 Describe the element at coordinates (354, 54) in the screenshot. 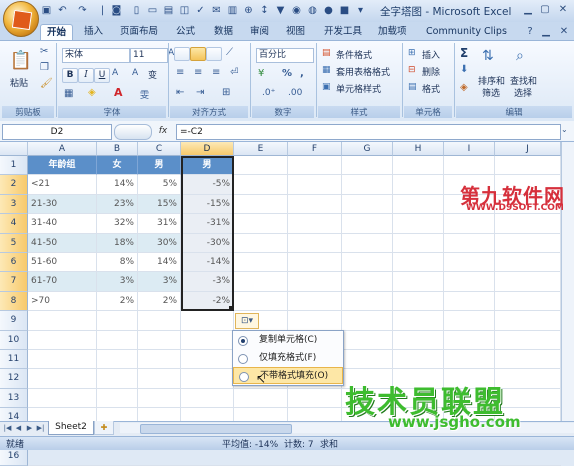

I see `conditional-format-button: 条件格式` at that location.